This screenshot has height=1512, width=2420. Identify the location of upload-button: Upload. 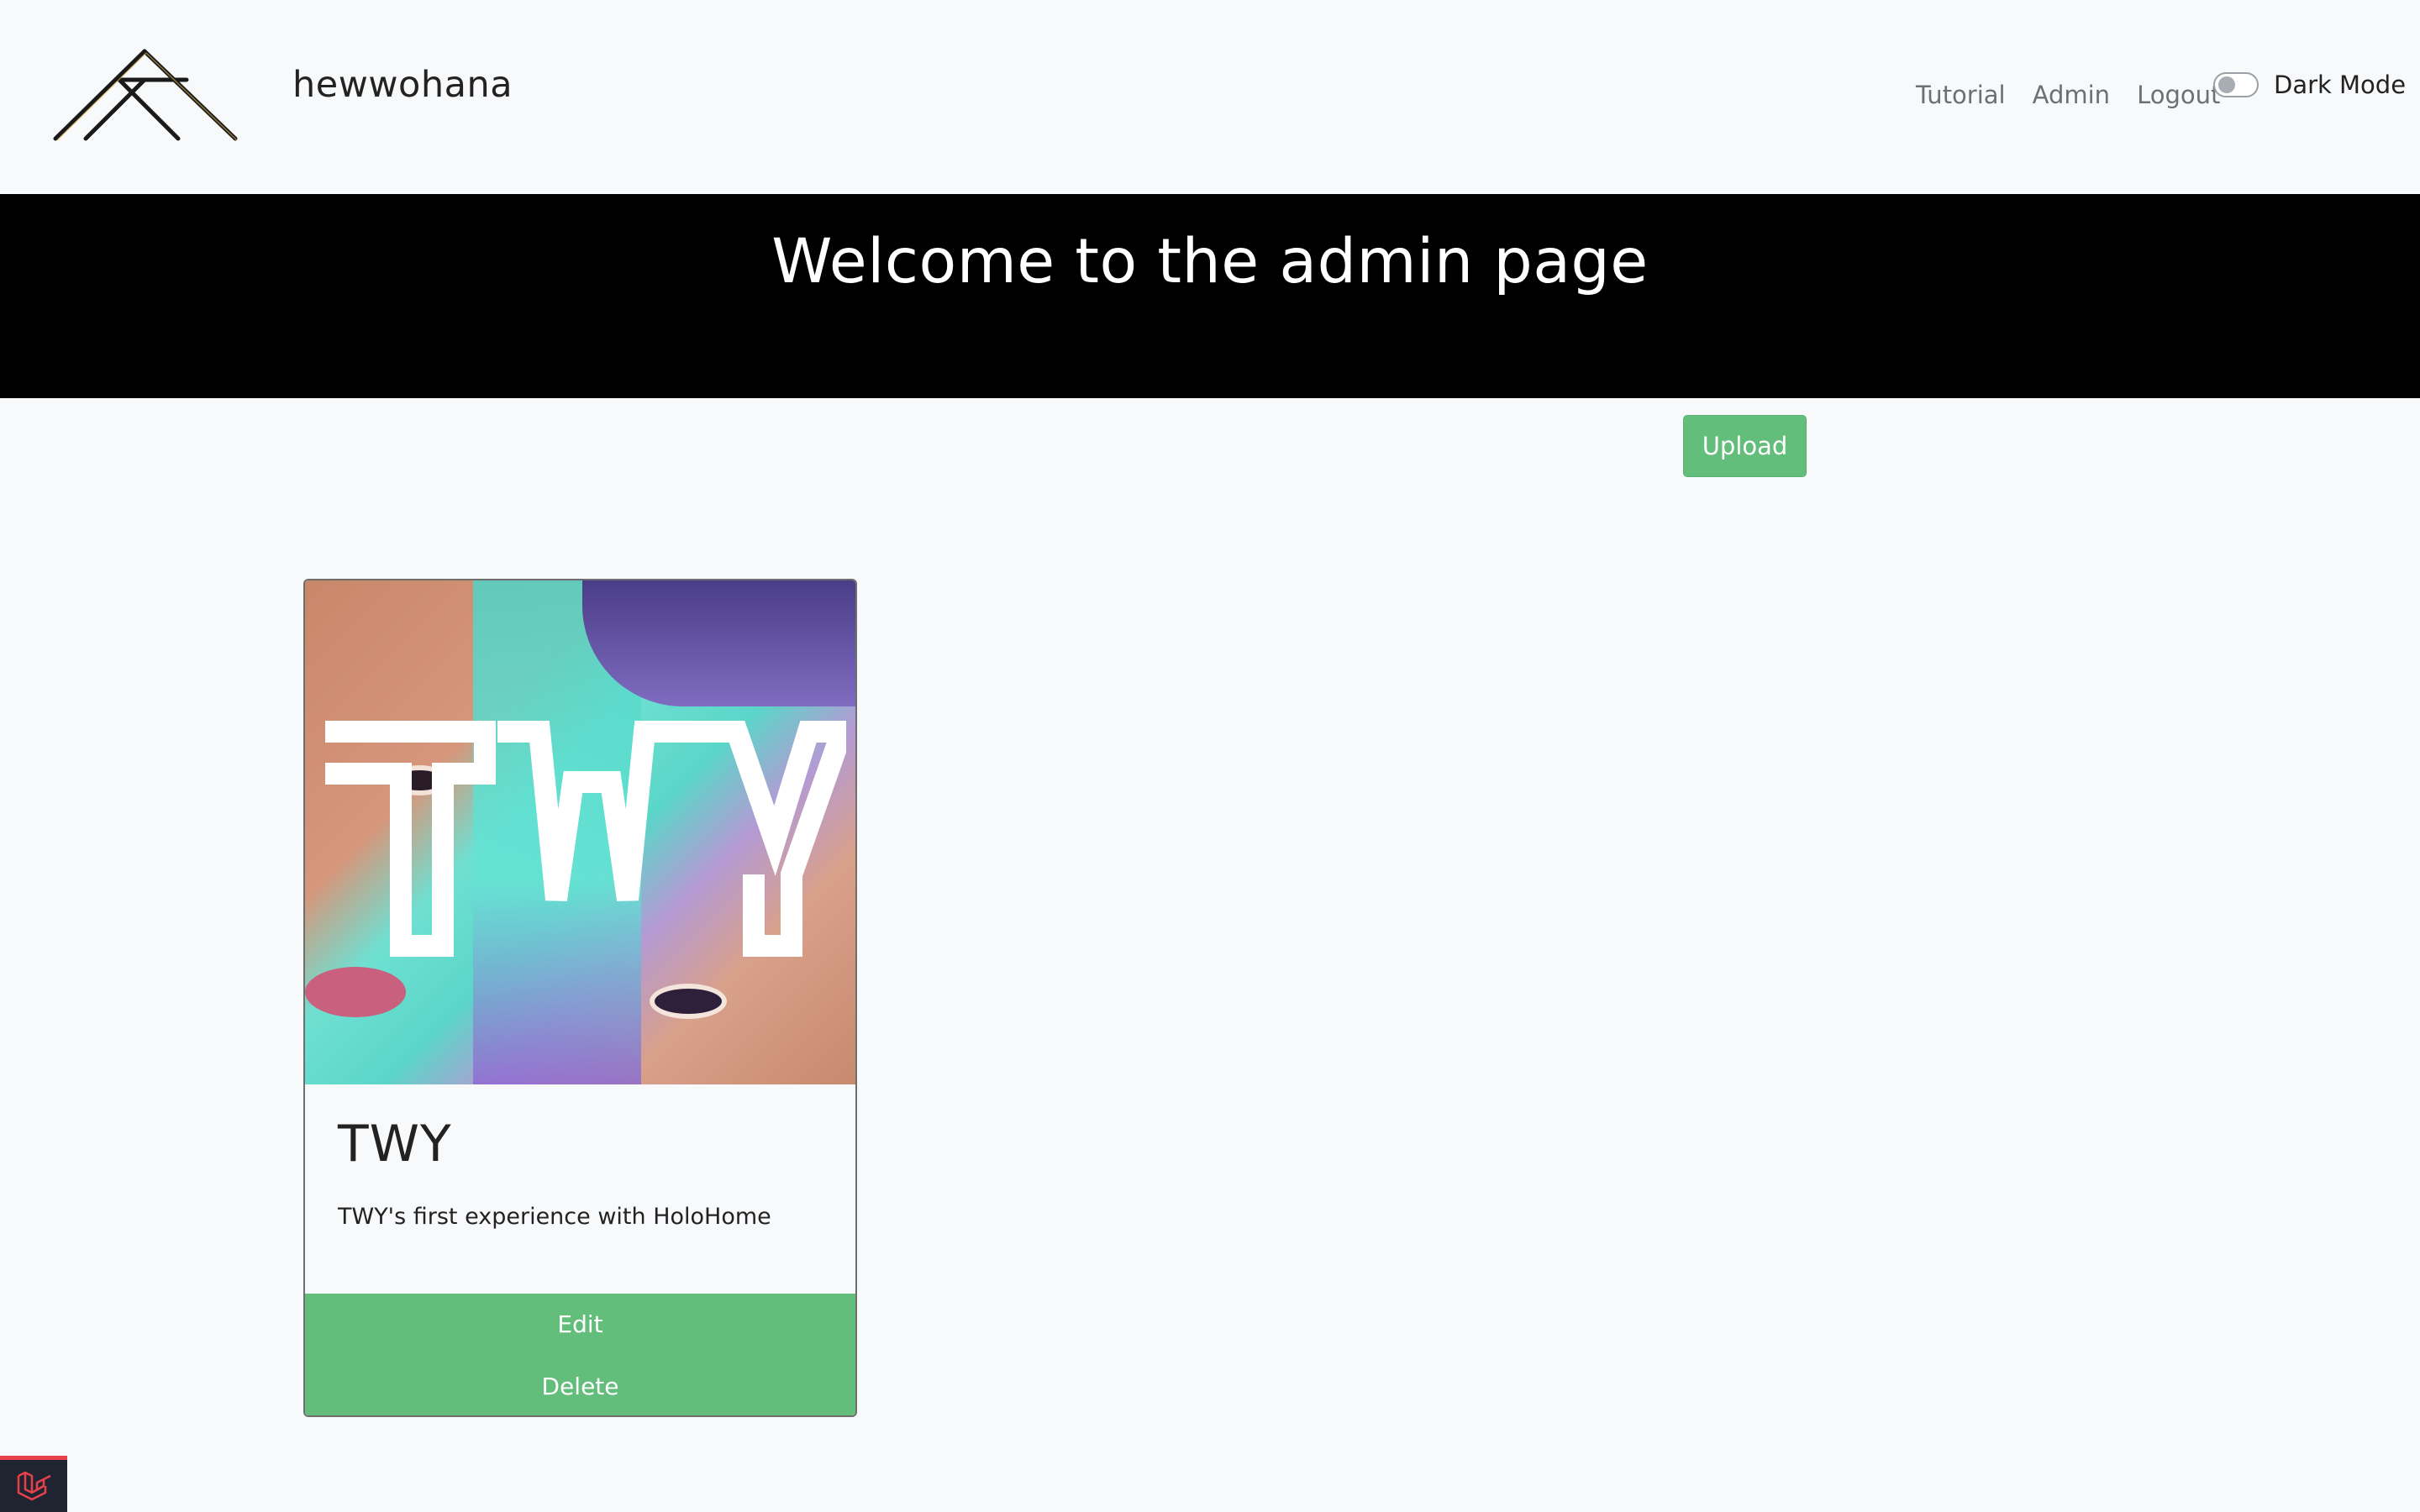
(1745, 446).